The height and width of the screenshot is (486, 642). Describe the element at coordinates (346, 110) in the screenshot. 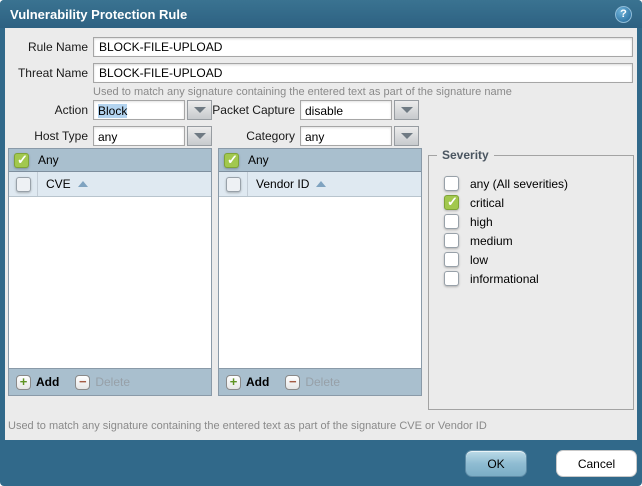

I see `packet-capture-dropdown-value: disable` at that location.